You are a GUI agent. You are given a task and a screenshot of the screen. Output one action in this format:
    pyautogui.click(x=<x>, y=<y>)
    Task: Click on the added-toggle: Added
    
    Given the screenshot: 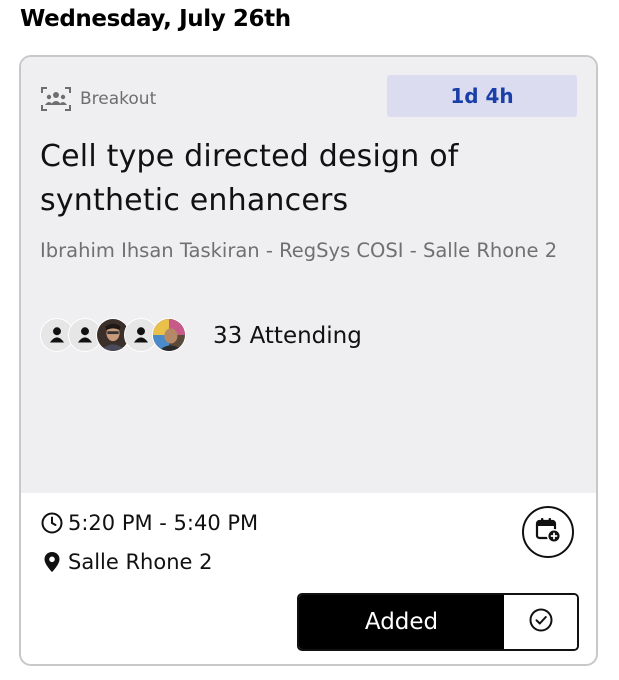 What is the action you would take?
    pyautogui.click(x=438, y=622)
    